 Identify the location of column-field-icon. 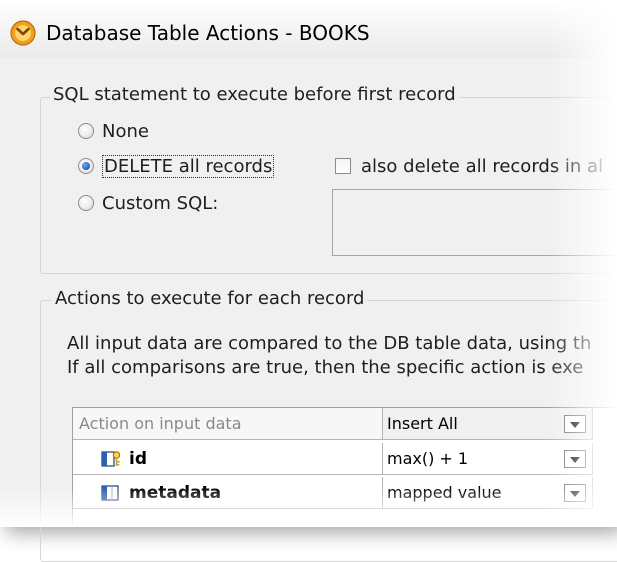
(110, 492).